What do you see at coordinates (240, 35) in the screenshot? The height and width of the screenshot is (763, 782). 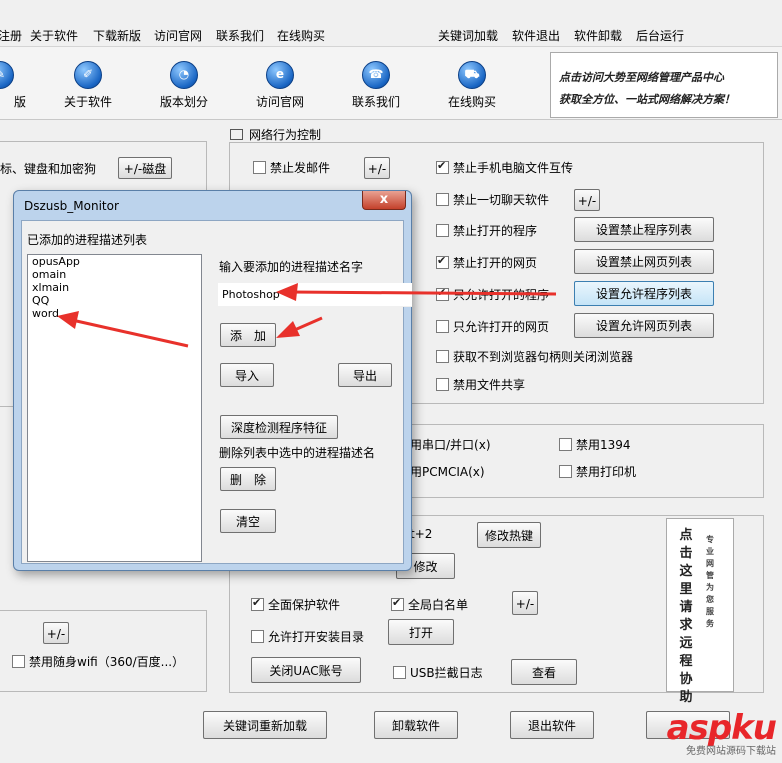 I see `menu-item-contact: 联系我们` at bounding box center [240, 35].